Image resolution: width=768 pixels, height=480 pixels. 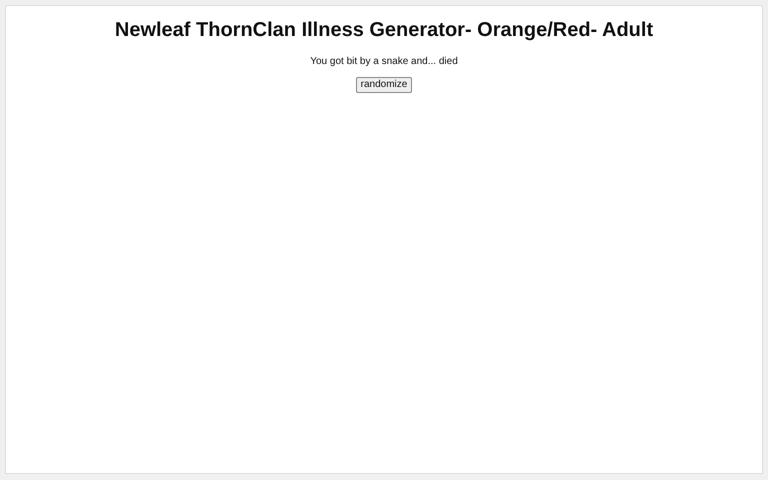 I want to click on randomize-button: randomize, so click(x=384, y=85).